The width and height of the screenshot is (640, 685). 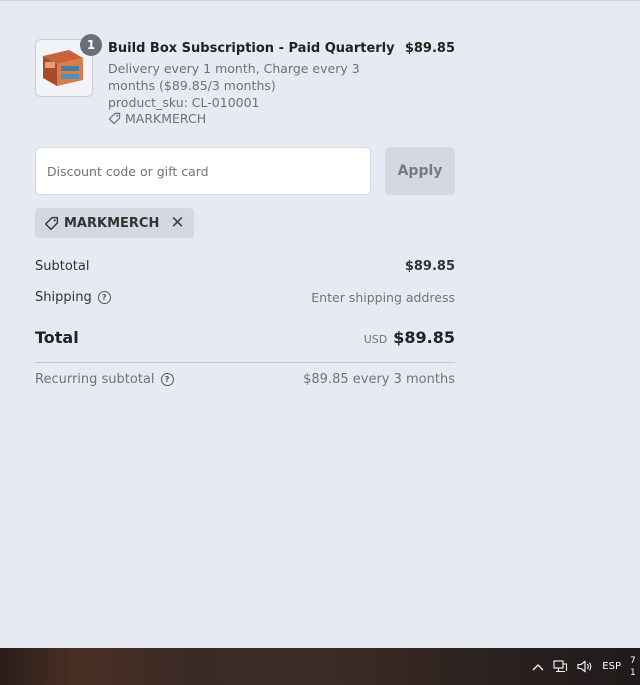 What do you see at coordinates (57, 337) in the screenshot?
I see `total-label: Total` at bounding box center [57, 337].